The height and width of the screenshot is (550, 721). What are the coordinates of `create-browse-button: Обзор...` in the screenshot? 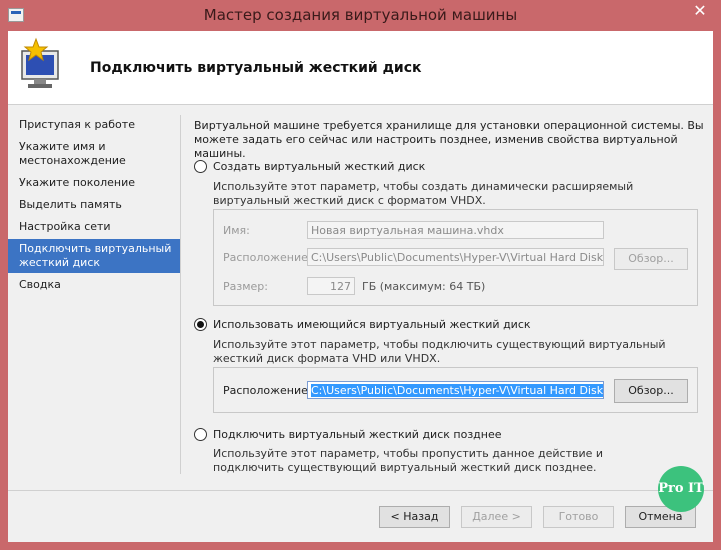 It's located at (651, 259).